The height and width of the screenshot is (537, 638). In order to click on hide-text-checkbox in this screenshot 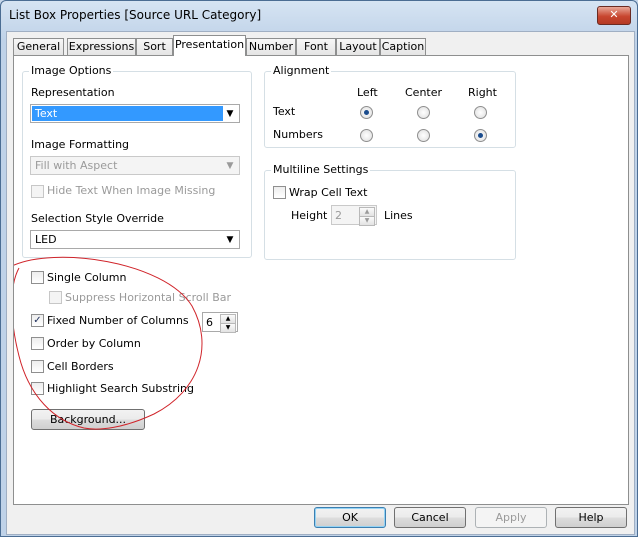, I will do `click(37, 191)`.